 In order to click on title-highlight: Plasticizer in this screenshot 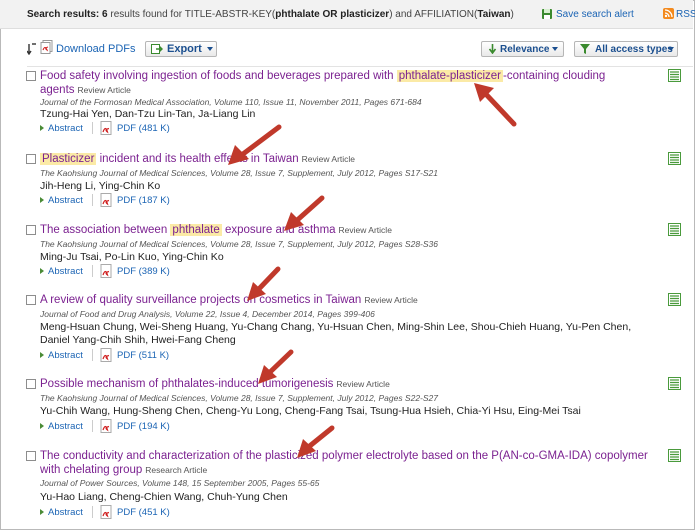, I will do `click(68, 159)`.